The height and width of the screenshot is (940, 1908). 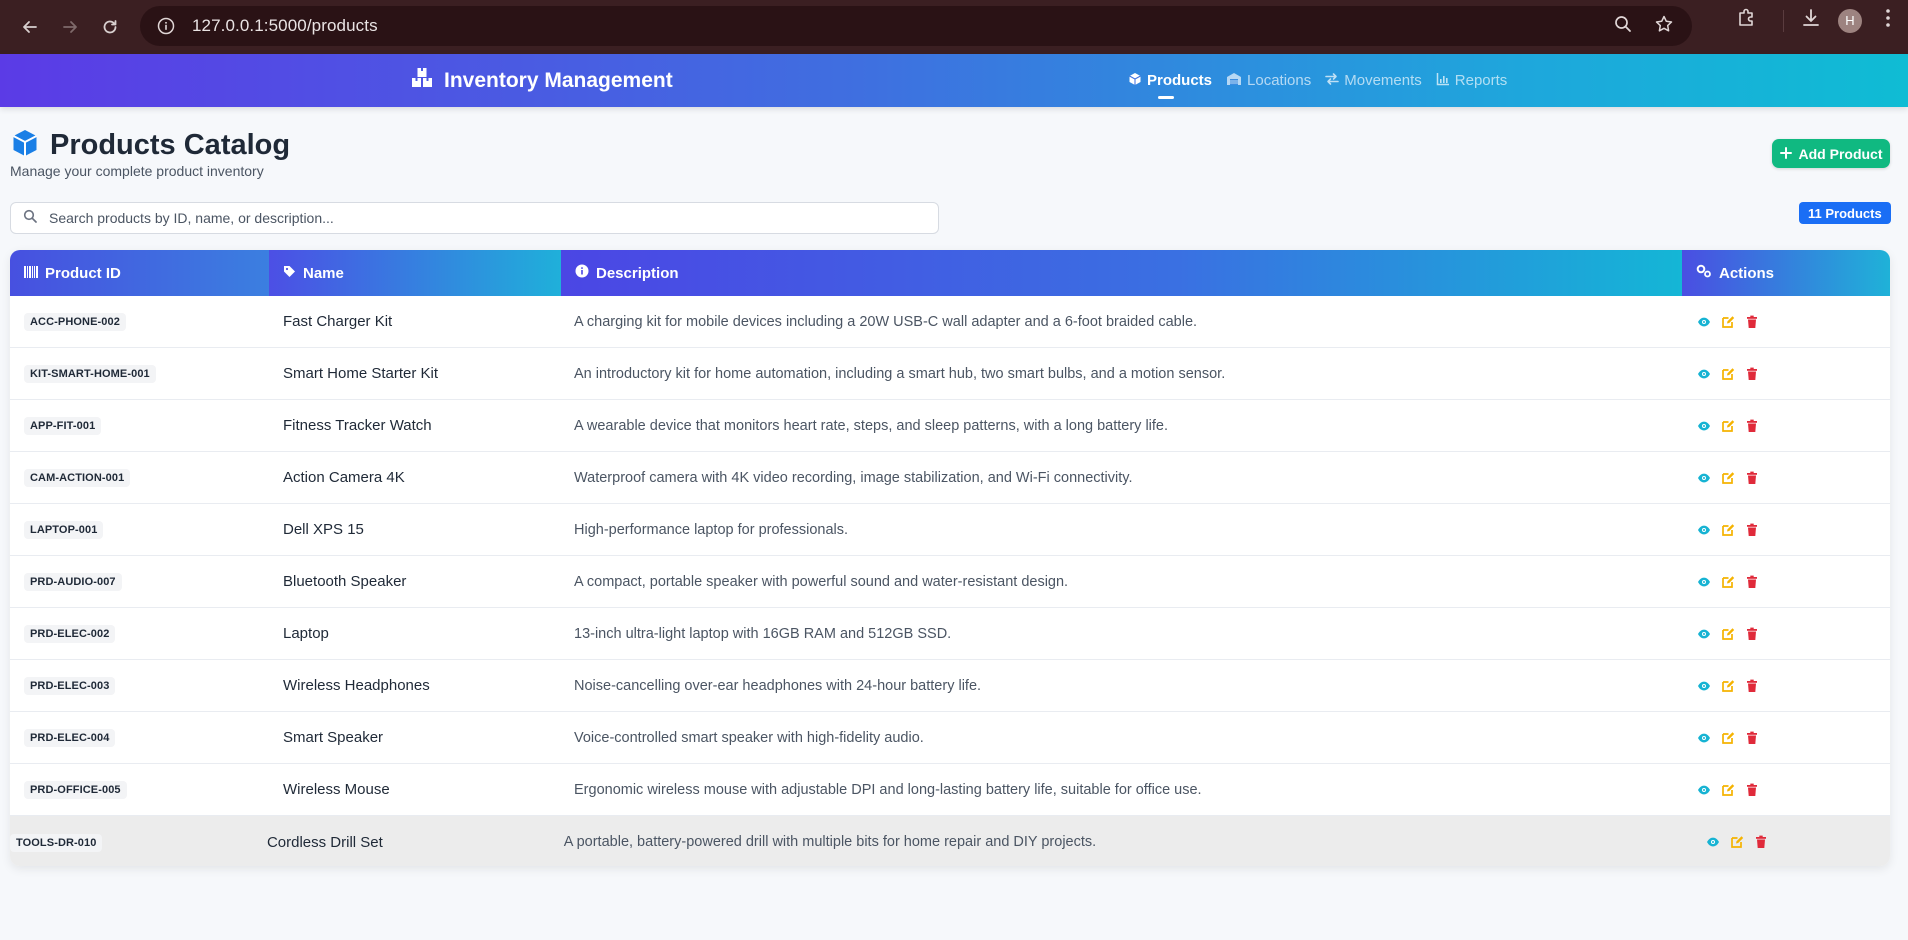 I want to click on page-heading: Products Catalog, so click(x=150, y=145).